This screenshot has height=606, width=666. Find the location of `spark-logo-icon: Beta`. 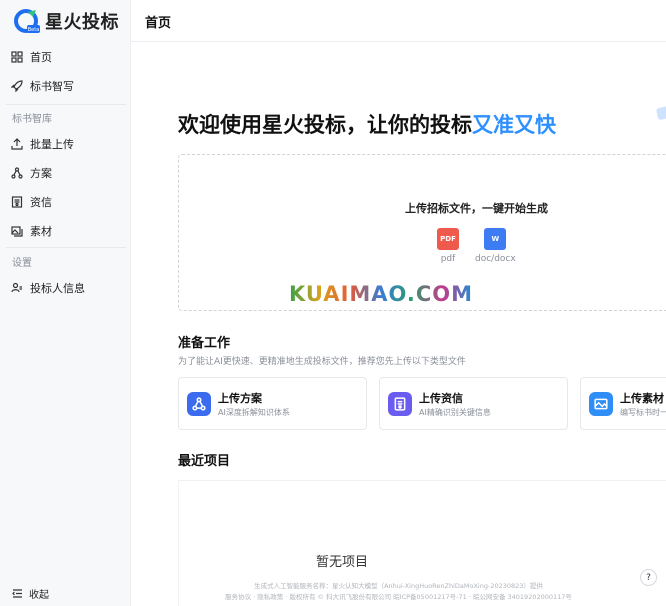

spark-logo-icon: Beta is located at coordinates (27, 21).